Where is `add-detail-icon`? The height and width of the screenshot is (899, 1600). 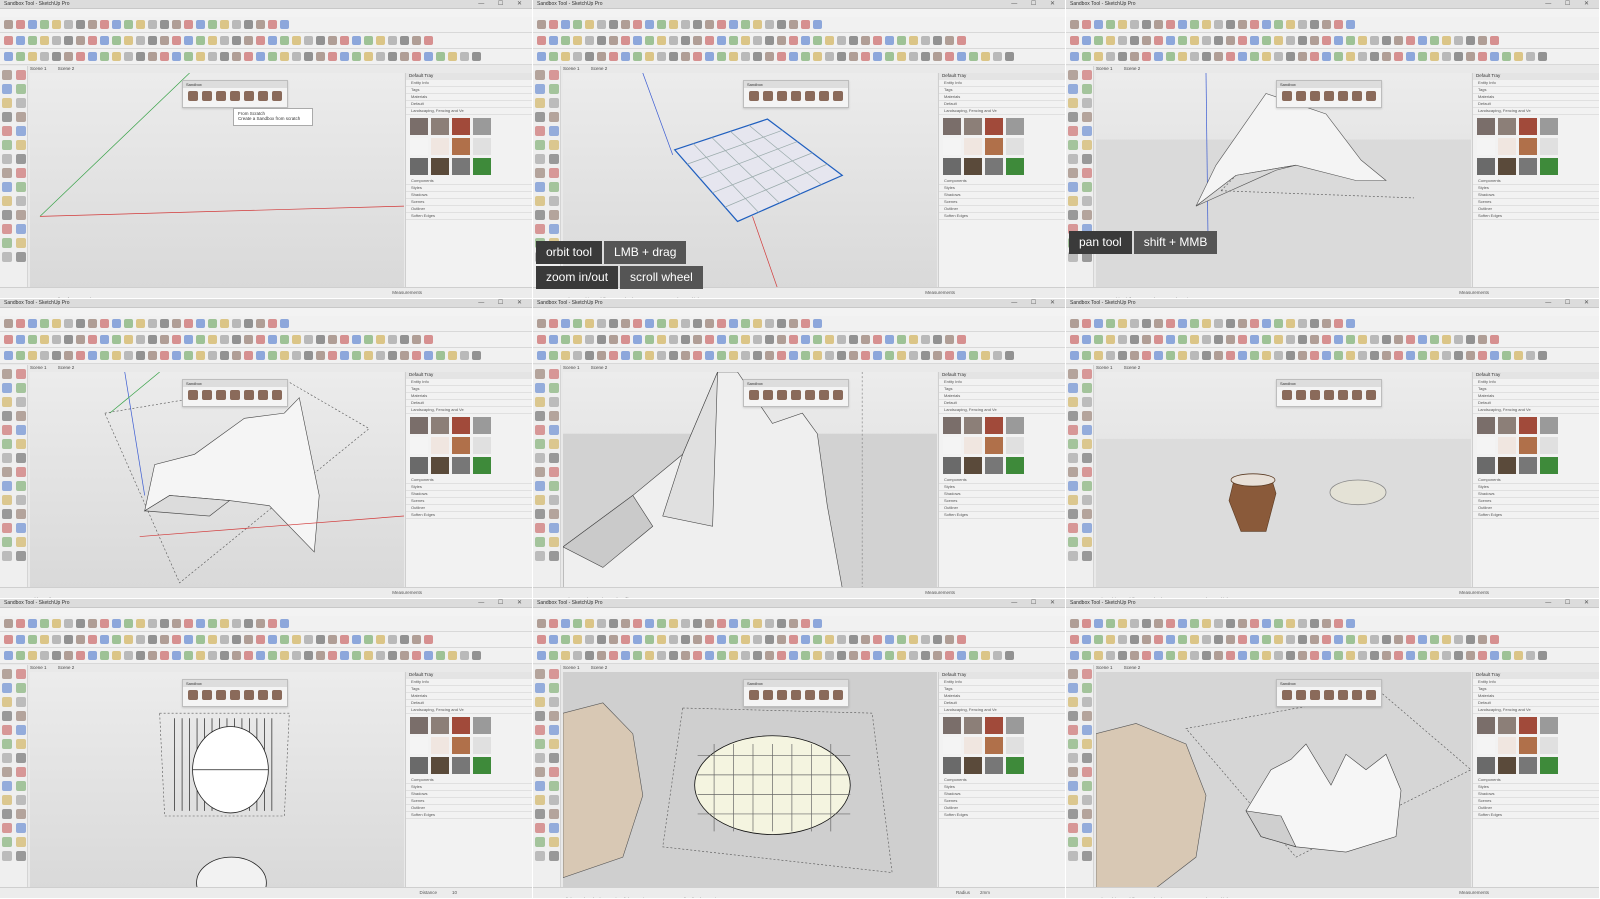 add-detail-icon is located at coordinates (263, 96).